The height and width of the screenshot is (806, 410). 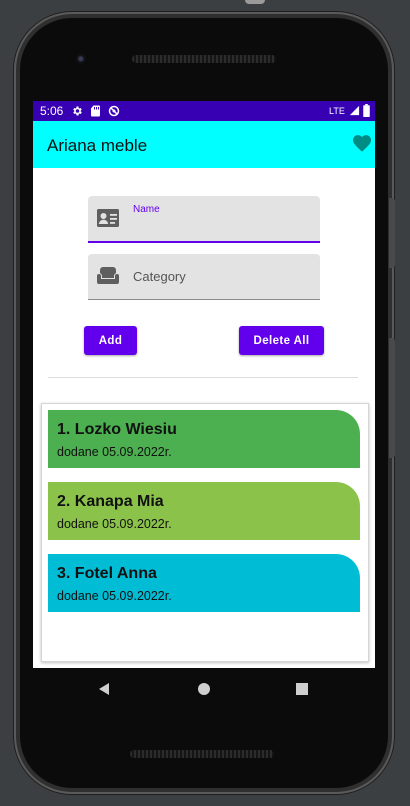 What do you see at coordinates (255, 2) in the screenshot?
I see `top-edge-nub` at bounding box center [255, 2].